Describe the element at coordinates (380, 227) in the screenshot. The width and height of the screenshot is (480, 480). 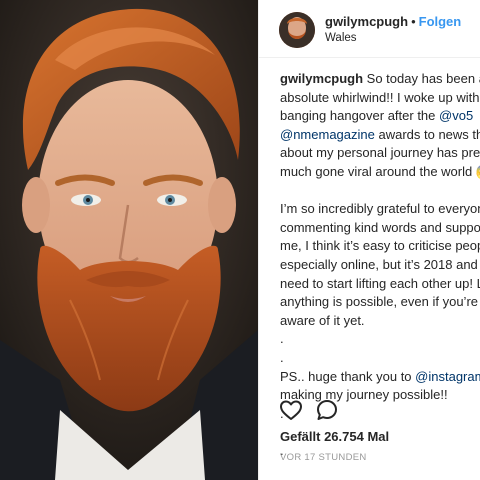
I see `caption-line-8: commenting kind words and suppor` at that location.